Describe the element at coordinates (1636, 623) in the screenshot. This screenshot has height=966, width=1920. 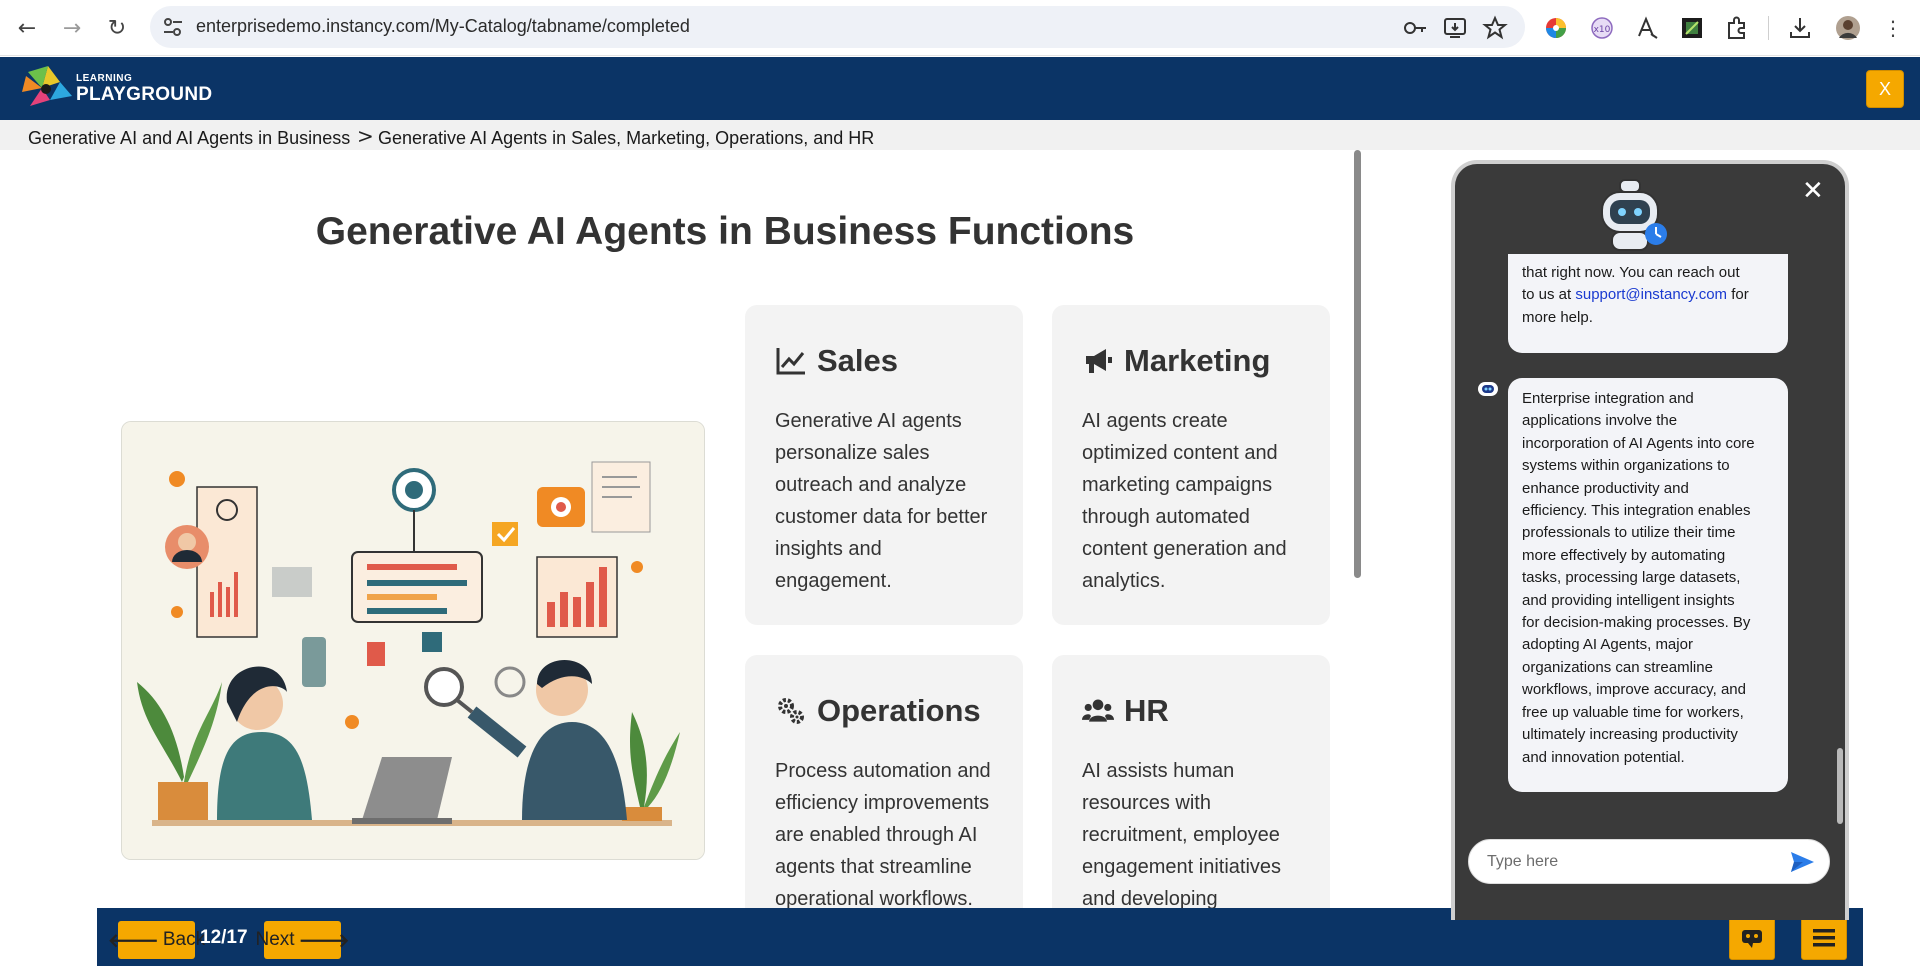
I see `chat-message-line: for decision-making processes. By` at that location.